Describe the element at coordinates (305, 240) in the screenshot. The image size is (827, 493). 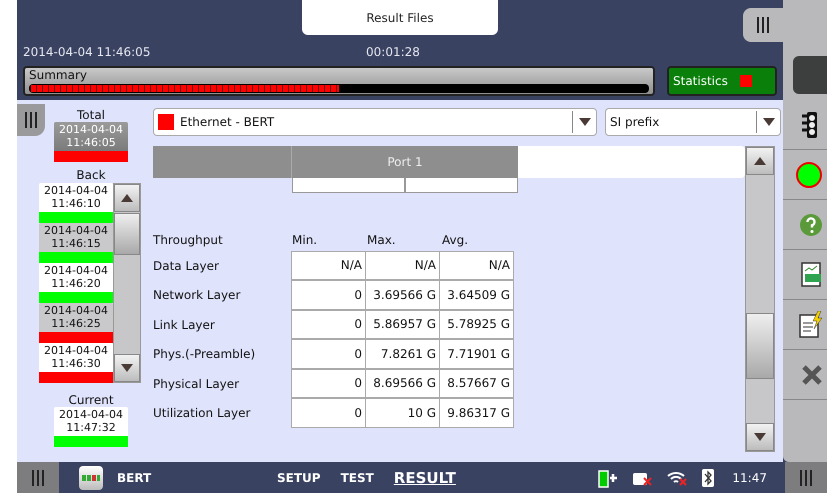
I see `column-header: Min.` at that location.